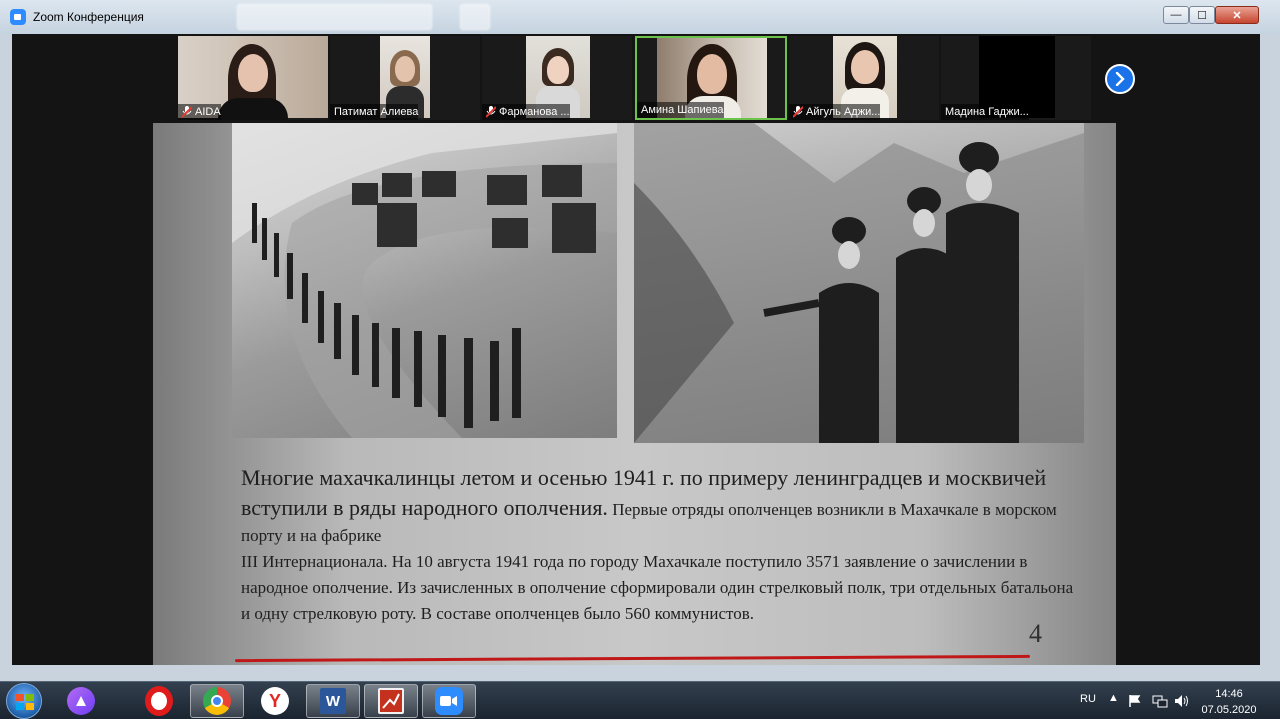 The height and width of the screenshot is (719, 1280). I want to click on close-button: ✕, so click(1237, 15).